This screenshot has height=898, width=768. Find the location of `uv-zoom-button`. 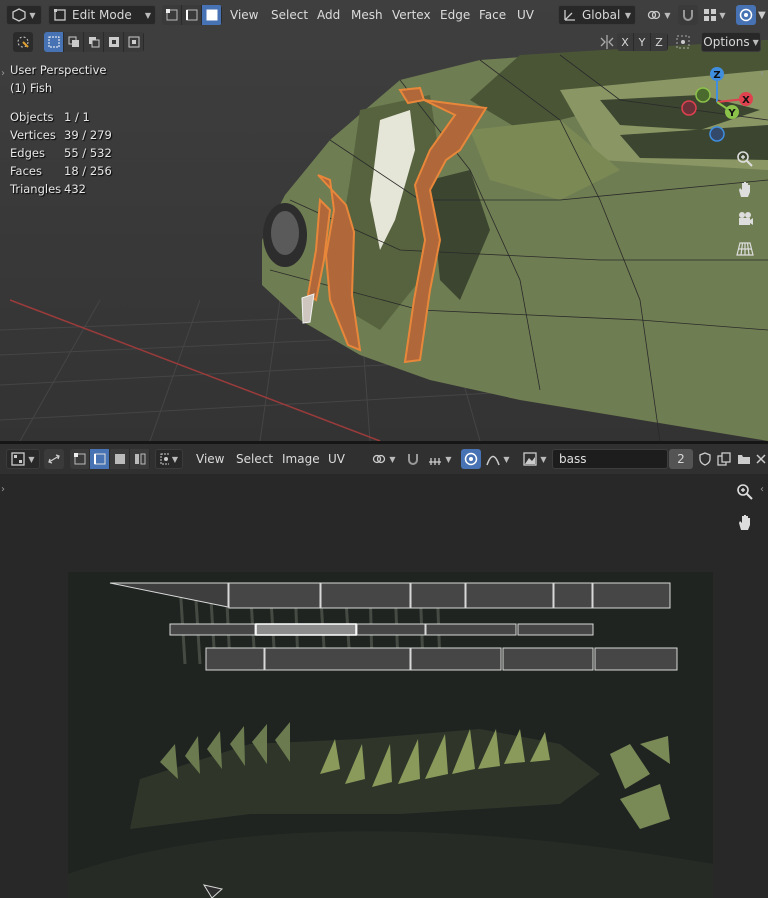

uv-zoom-button is located at coordinates (745, 492).